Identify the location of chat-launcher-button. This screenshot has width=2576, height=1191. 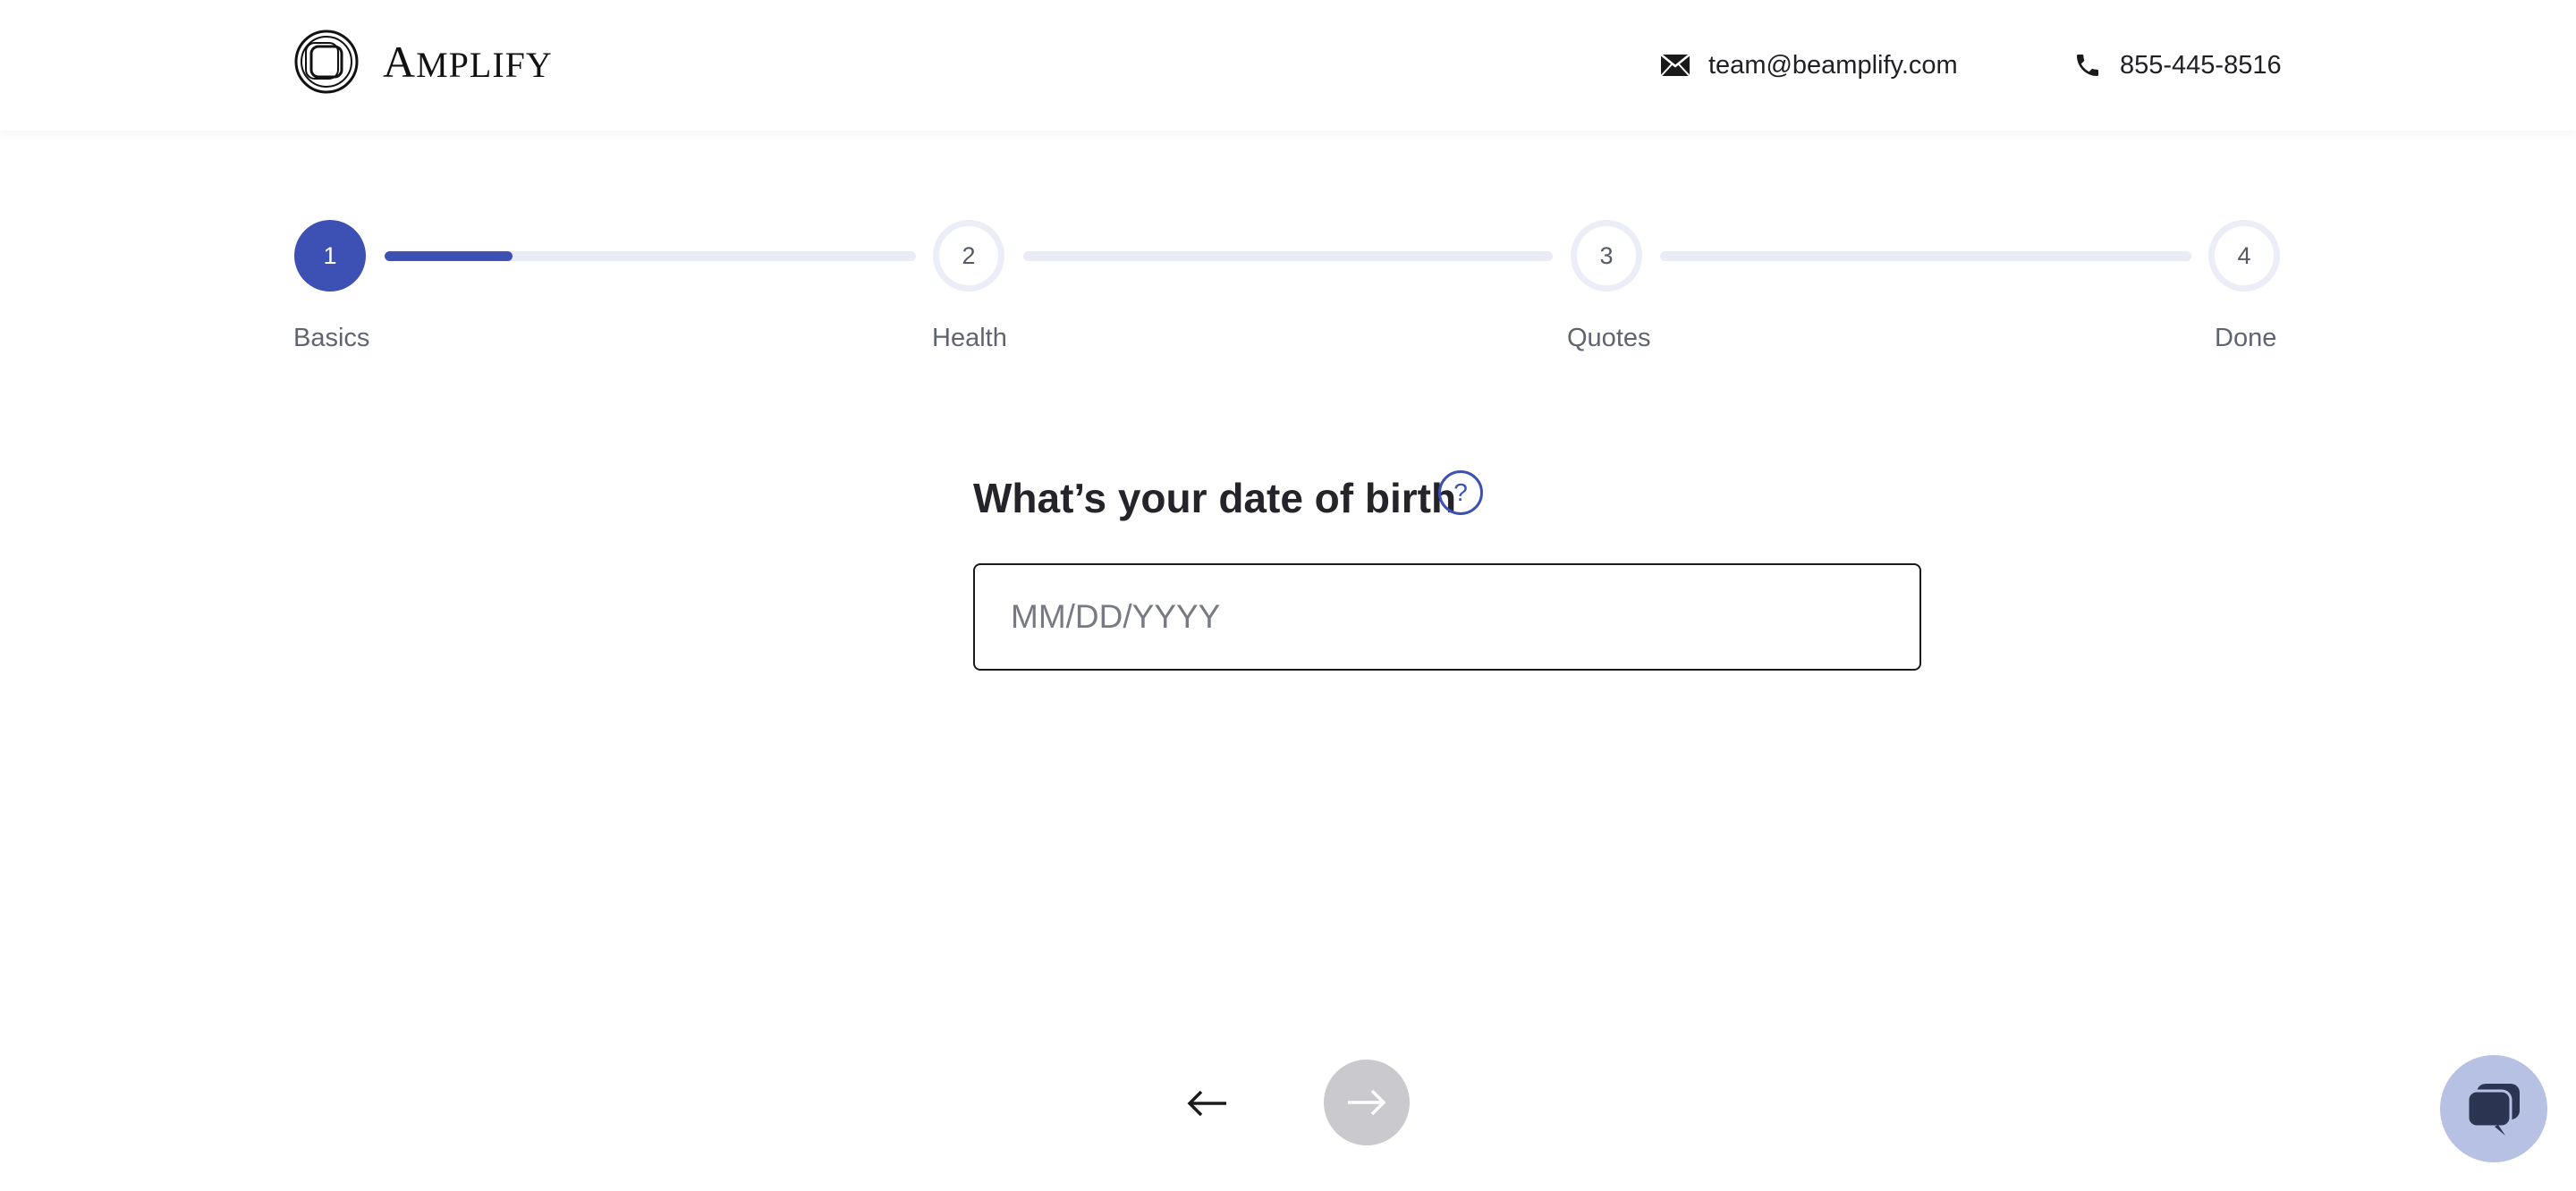
(2493, 1108).